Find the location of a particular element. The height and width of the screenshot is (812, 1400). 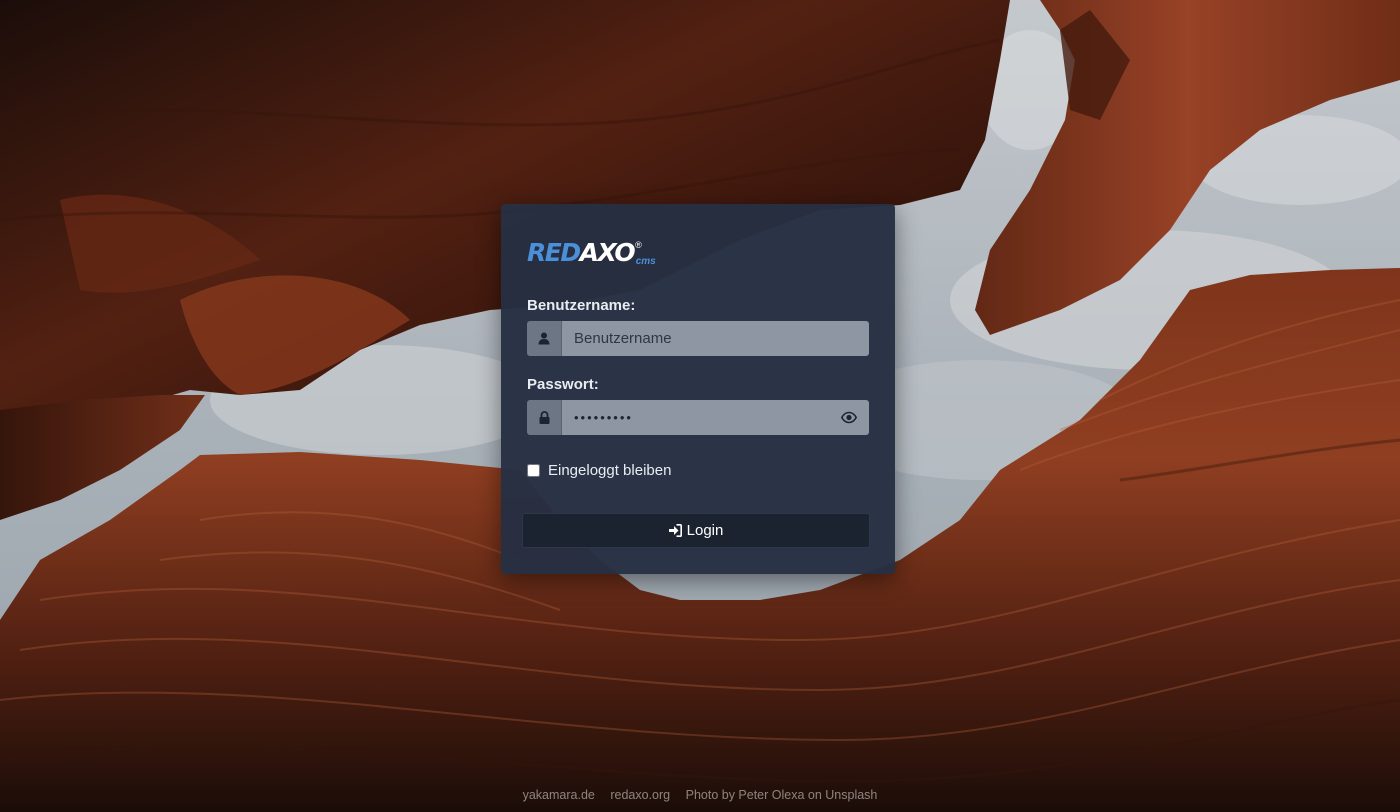

footer-link-redaxo: redaxo.org is located at coordinates (640, 795).